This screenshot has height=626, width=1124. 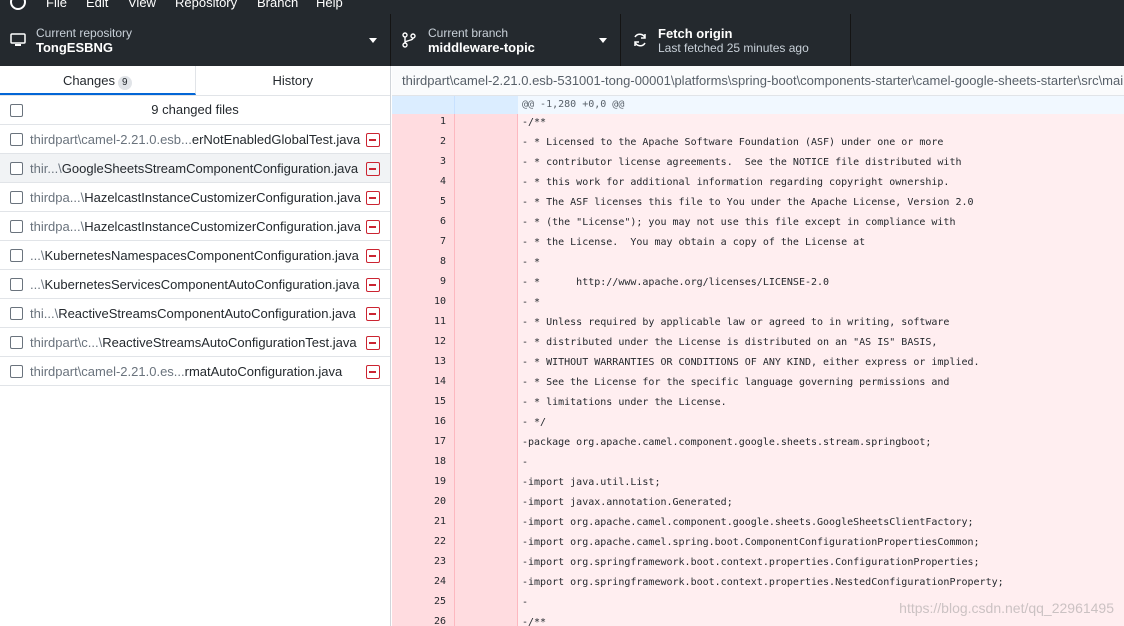 I want to click on tab-history-label: History, so click(x=292, y=80).